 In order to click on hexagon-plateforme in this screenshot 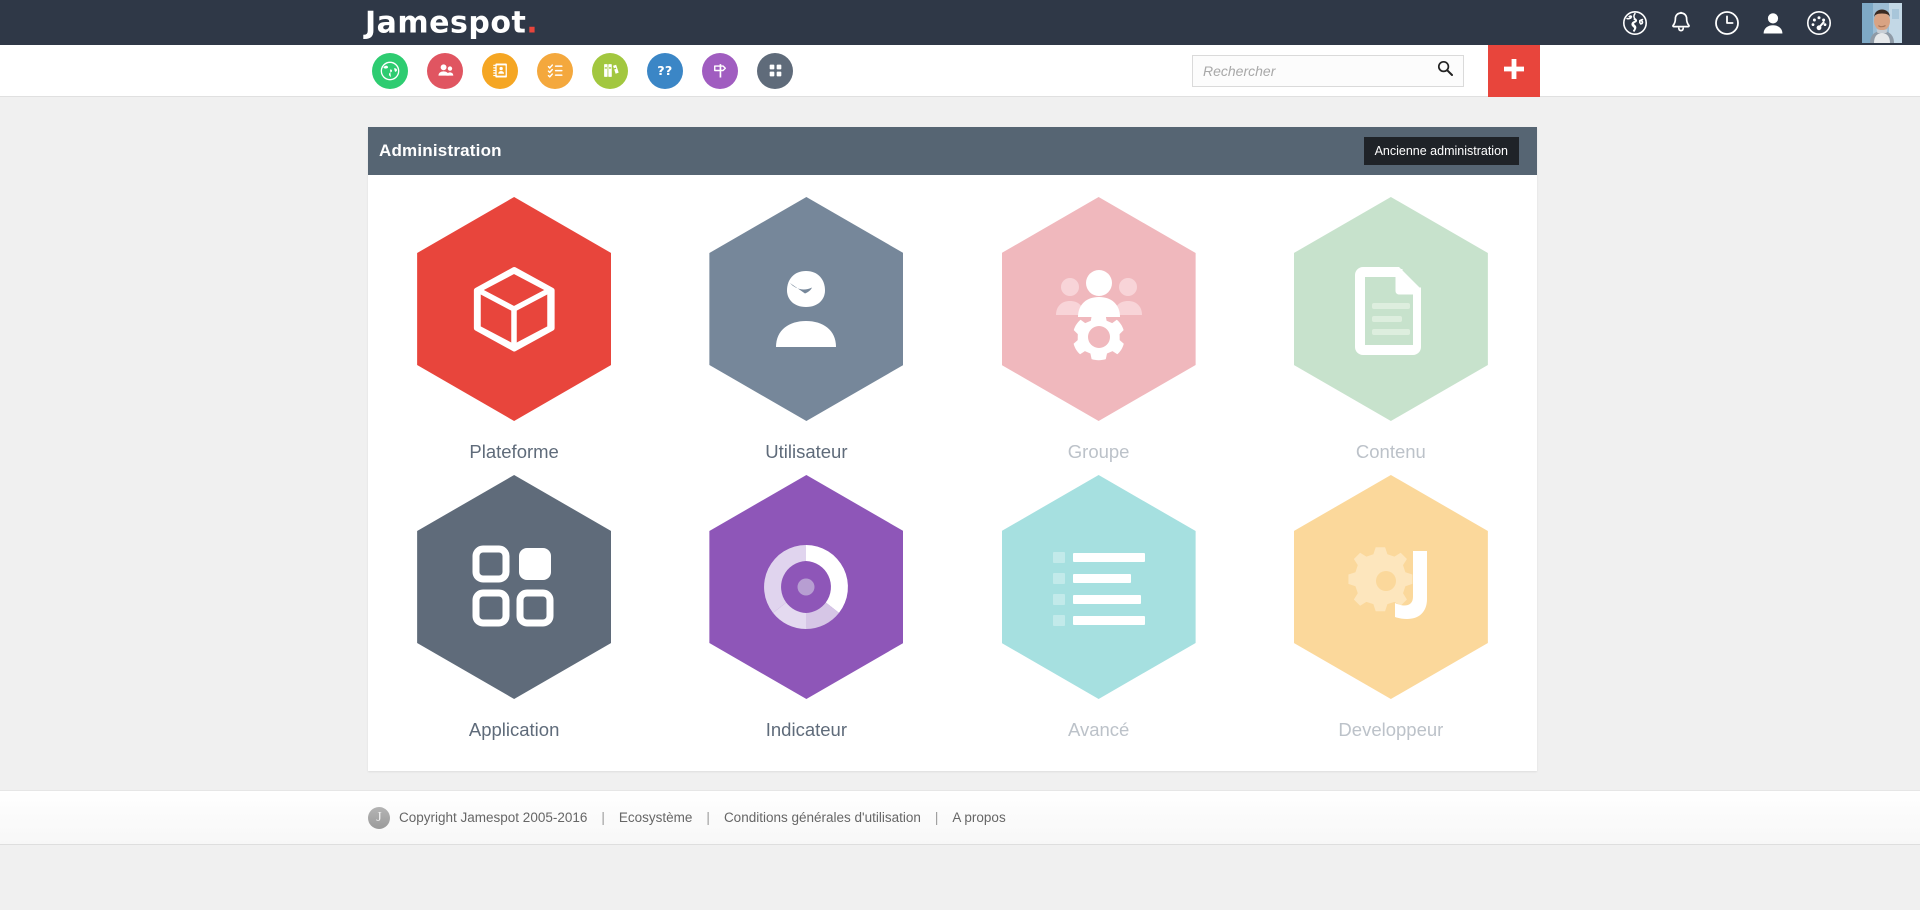, I will do `click(514, 309)`.